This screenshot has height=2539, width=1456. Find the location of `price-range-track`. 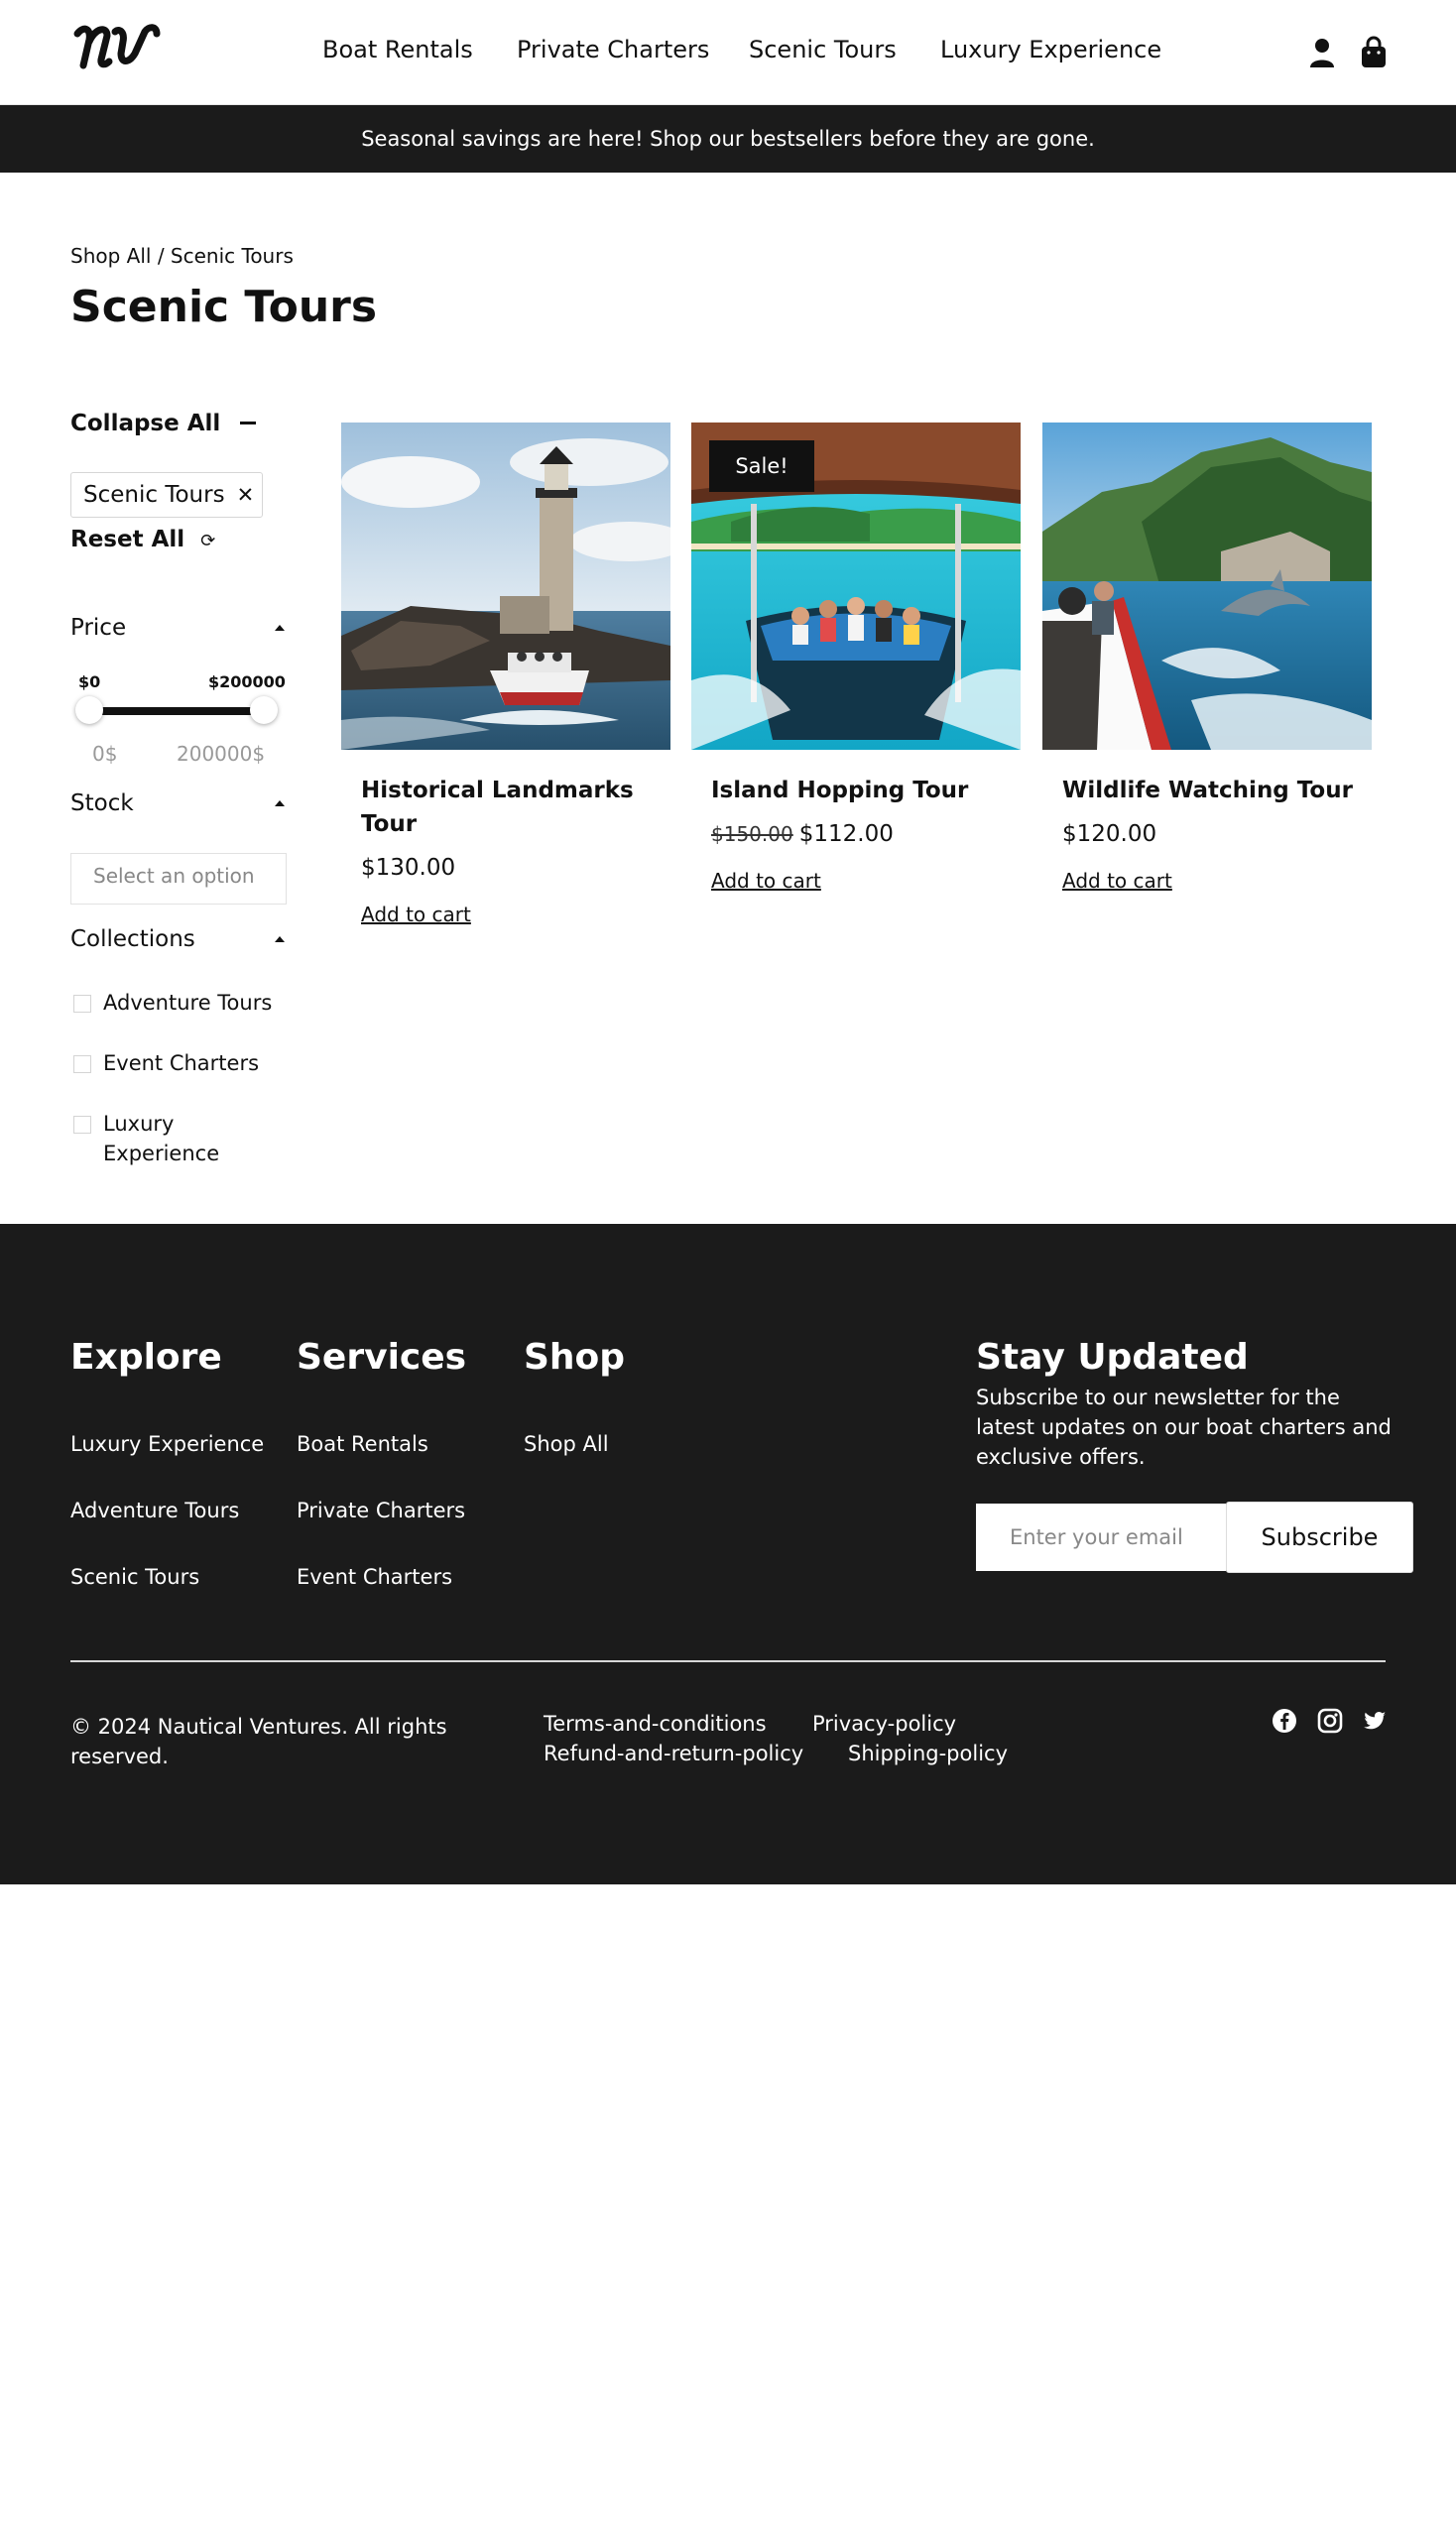

price-range-track is located at coordinates (176, 711).